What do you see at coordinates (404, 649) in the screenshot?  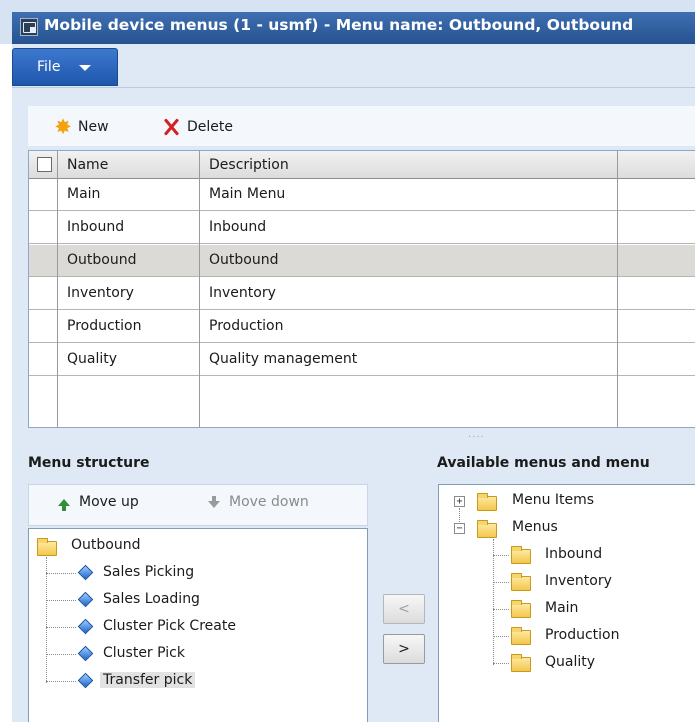 I see `add-to-menu-button: >` at bounding box center [404, 649].